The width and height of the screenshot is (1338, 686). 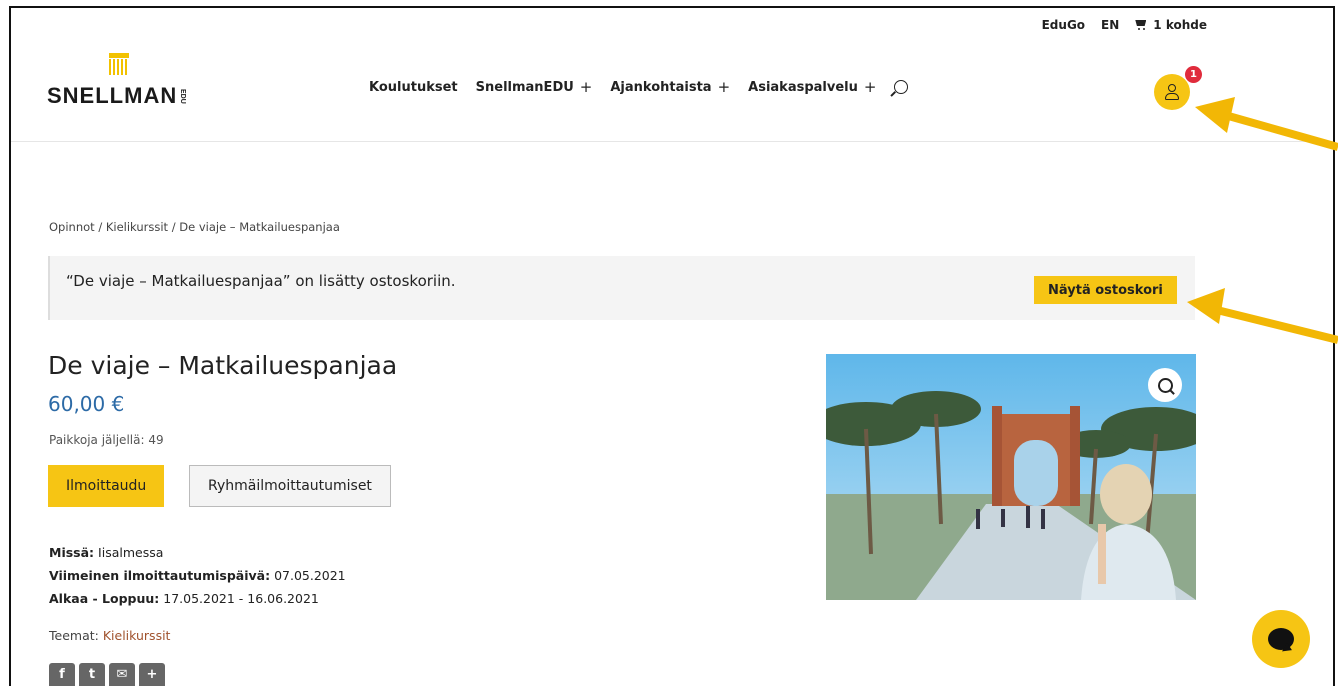 I want to click on deadline-value: 07.05.2021, so click(x=310, y=575).